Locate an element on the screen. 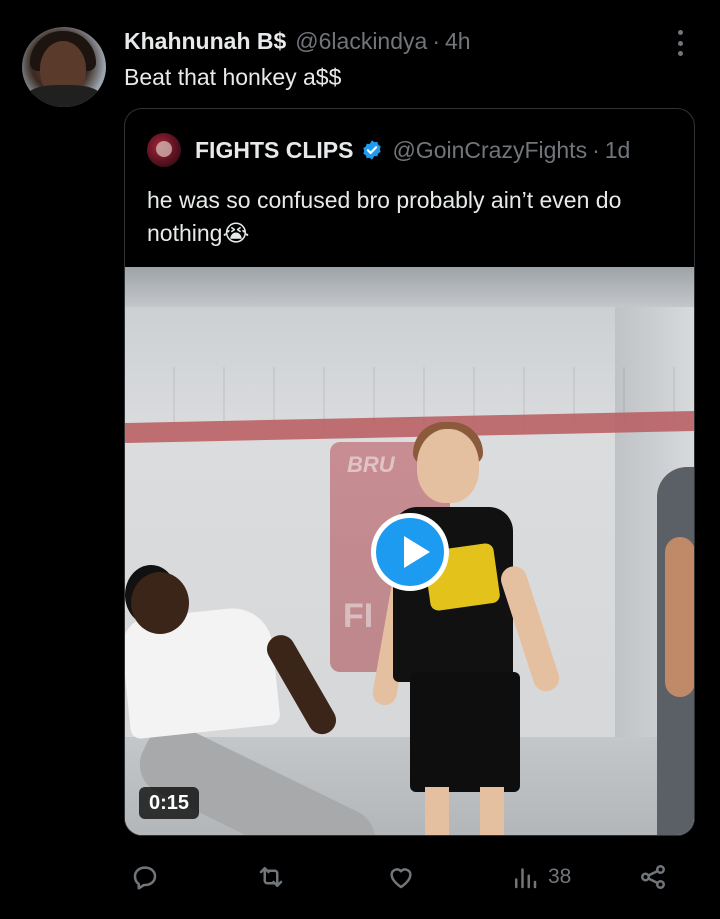 Image resolution: width=720 pixels, height=919 pixels. author-avatar is located at coordinates (64, 67).